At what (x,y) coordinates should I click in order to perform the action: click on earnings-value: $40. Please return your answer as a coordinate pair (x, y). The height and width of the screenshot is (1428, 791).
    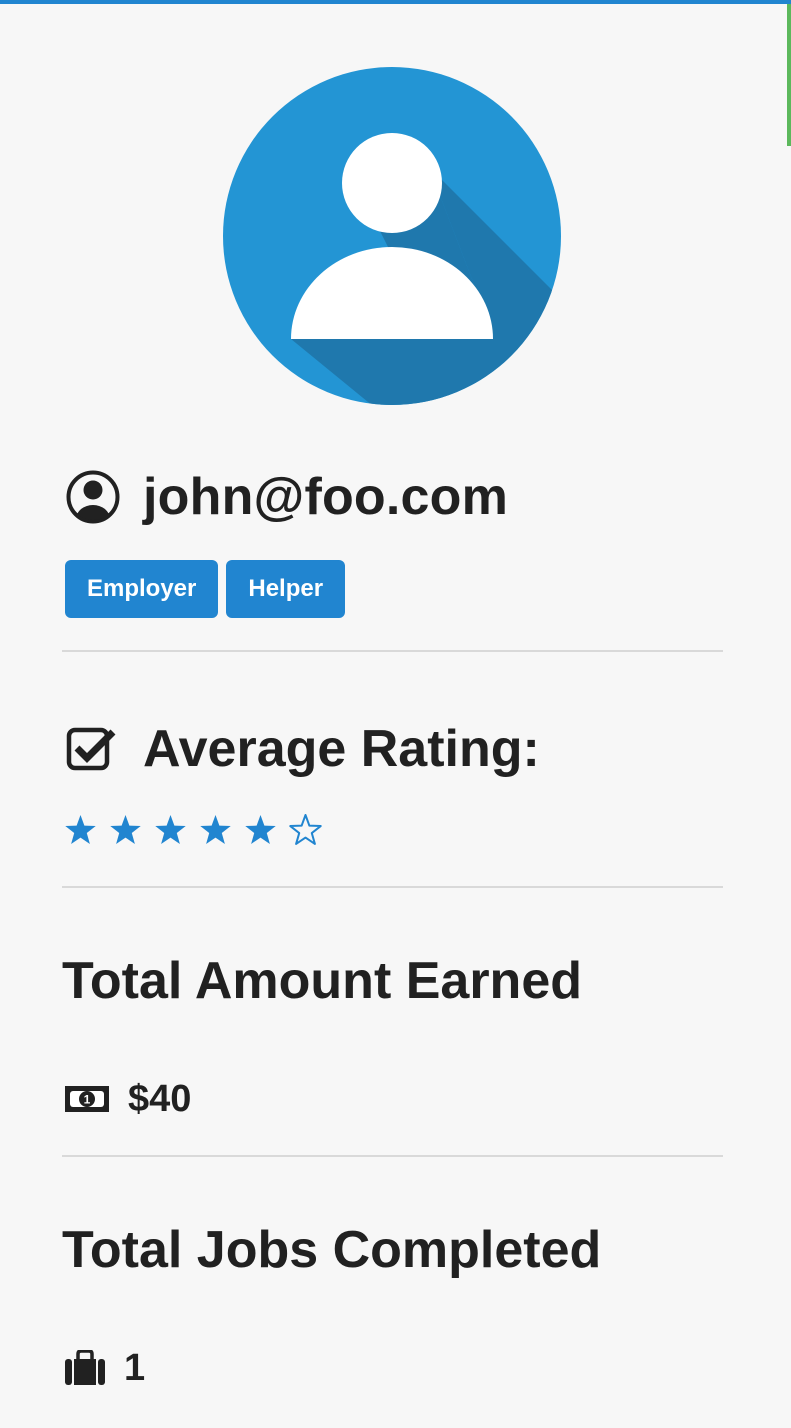
    Looking at the image, I should click on (160, 1098).